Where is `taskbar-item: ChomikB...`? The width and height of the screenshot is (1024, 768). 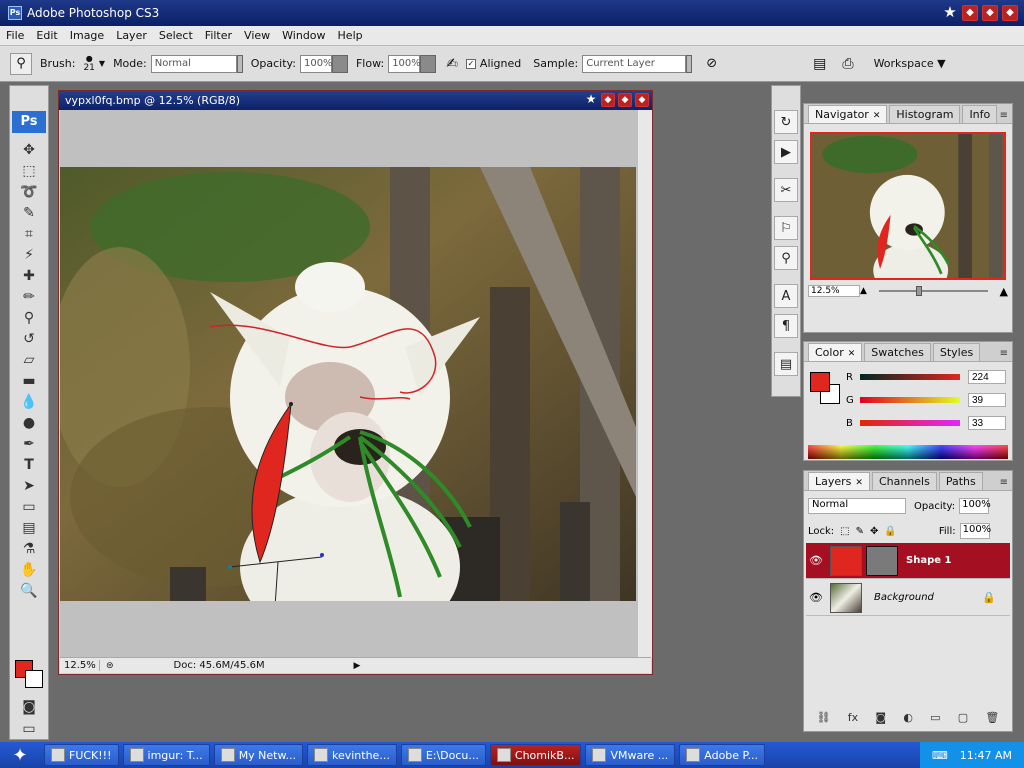 taskbar-item: ChomikB... is located at coordinates (535, 755).